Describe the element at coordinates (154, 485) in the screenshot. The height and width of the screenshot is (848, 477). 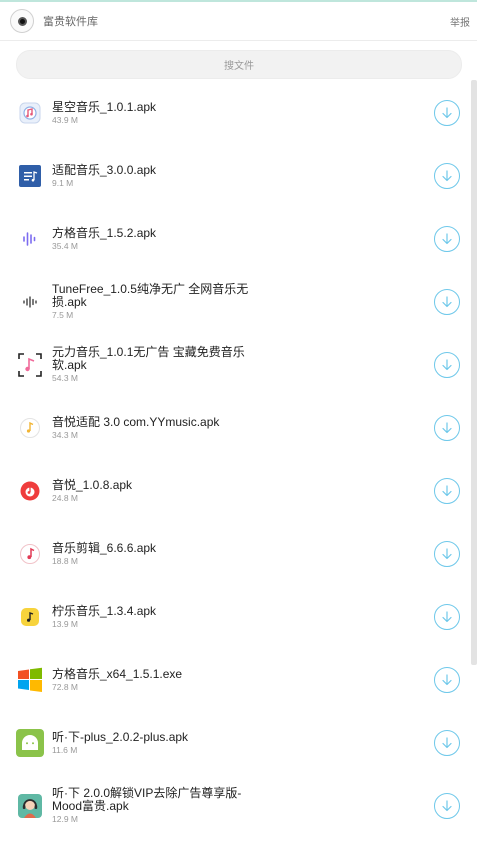
I see `file-name: 音悦_1.0.8.apk` at that location.